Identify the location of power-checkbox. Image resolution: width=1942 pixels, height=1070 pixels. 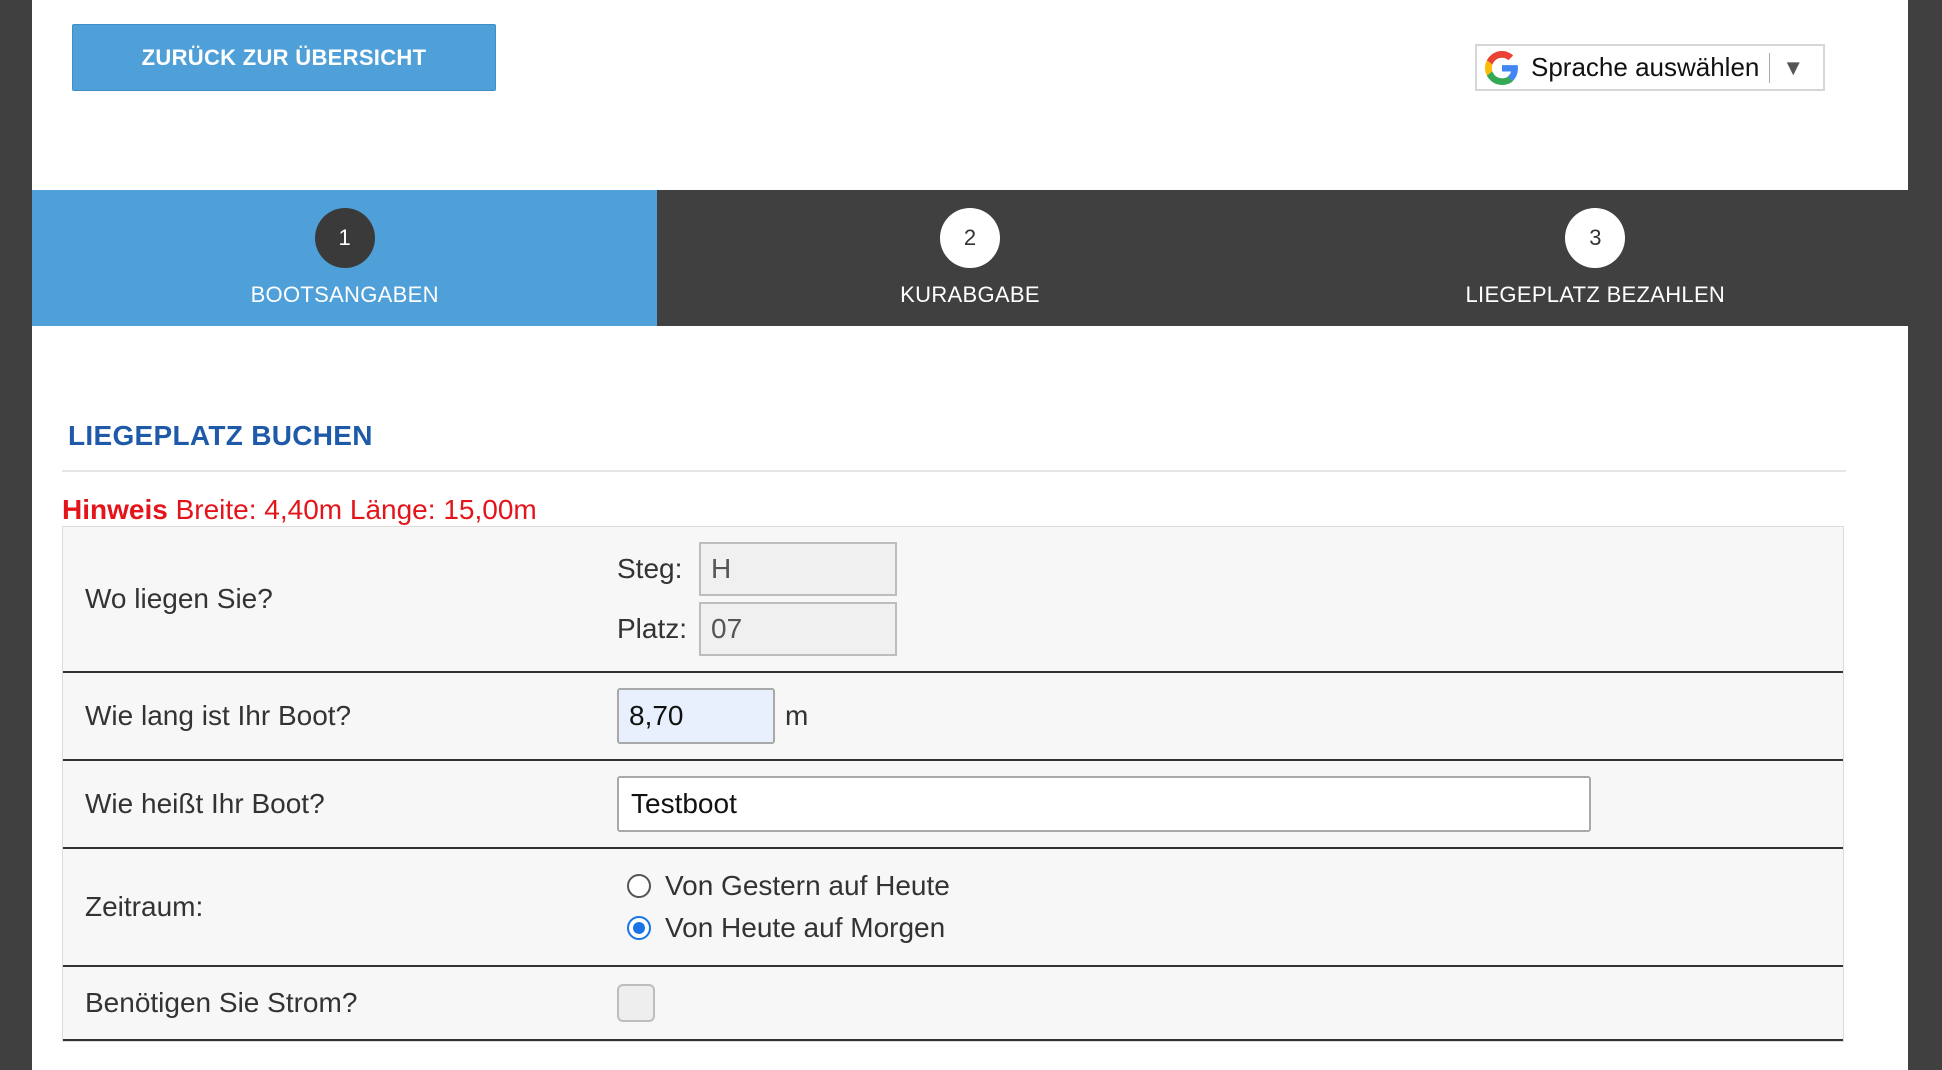
(636, 1003).